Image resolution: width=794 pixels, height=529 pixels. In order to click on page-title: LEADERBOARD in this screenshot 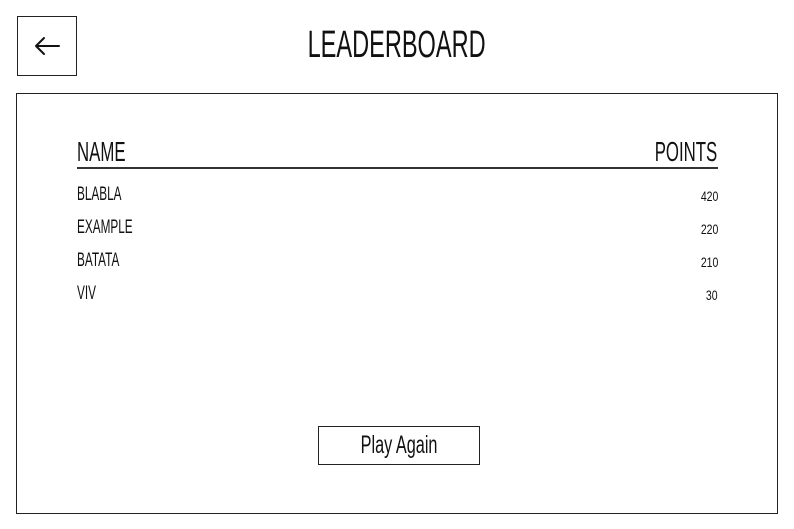, I will do `click(397, 45)`.